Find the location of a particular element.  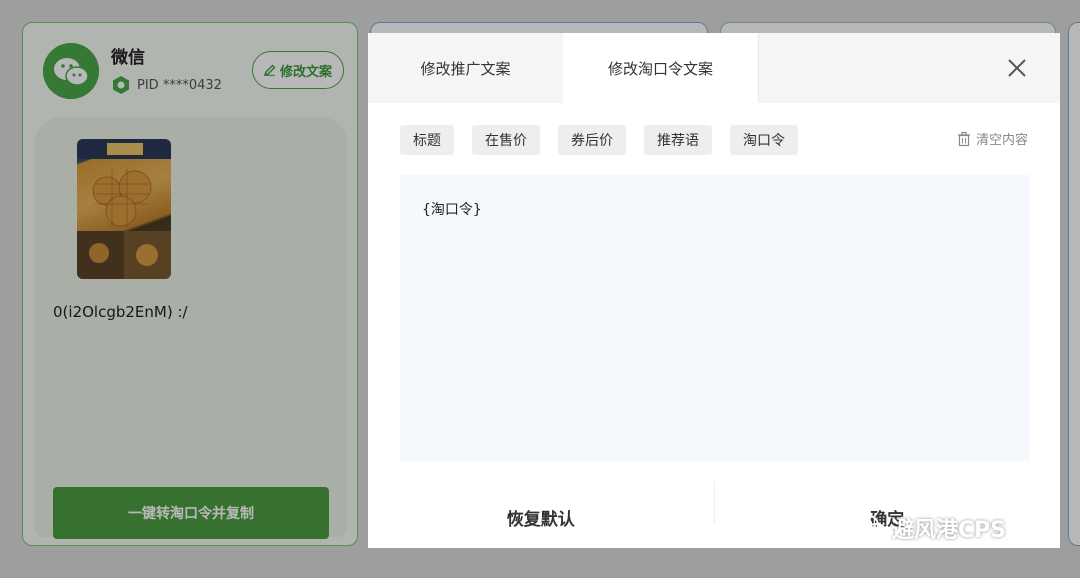

tab-promotion-copy: 修改推广文案 is located at coordinates (465, 68).